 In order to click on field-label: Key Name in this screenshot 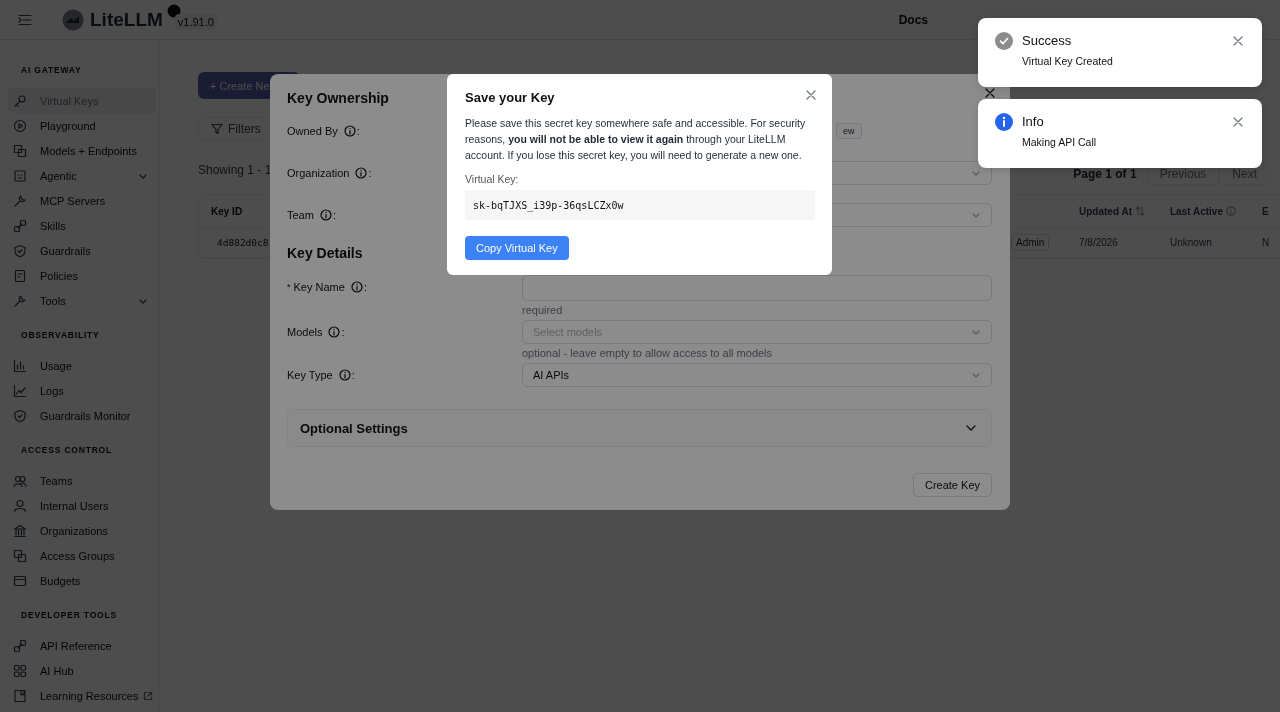, I will do `click(319, 287)`.